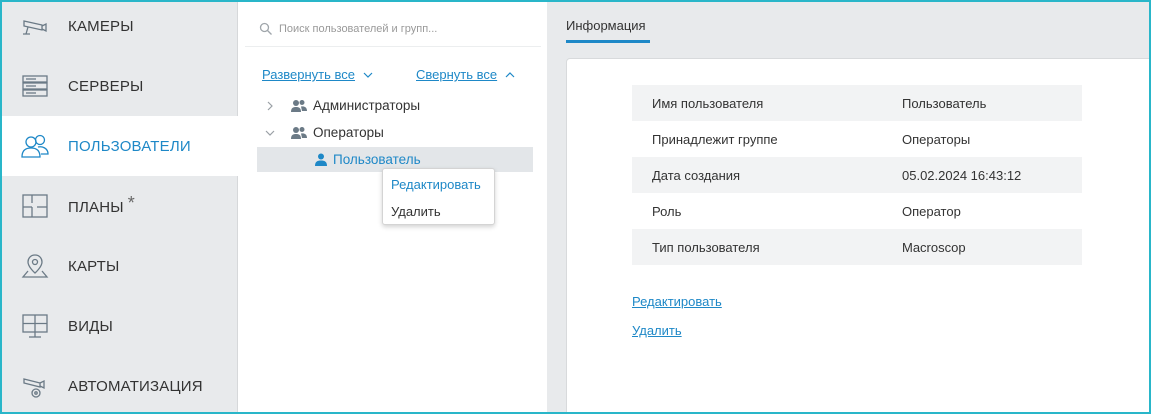  Describe the element at coordinates (931, 211) in the screenshot. I see `info-value: Оператор` at that location.